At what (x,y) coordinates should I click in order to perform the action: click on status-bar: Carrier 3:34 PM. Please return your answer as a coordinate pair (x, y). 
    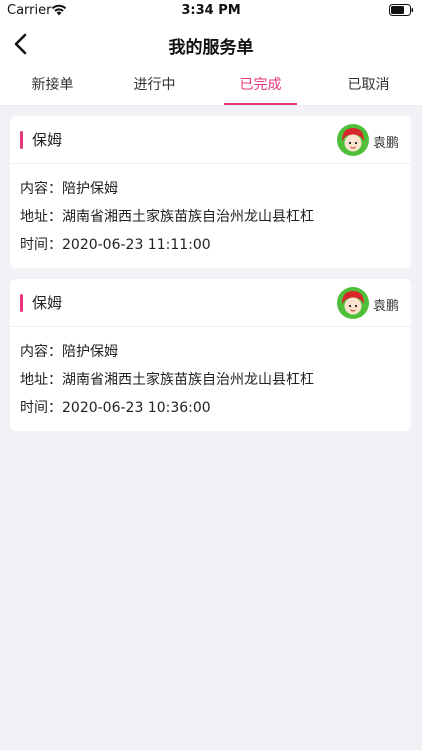
    Looking at the image, I should click on (211, 11).